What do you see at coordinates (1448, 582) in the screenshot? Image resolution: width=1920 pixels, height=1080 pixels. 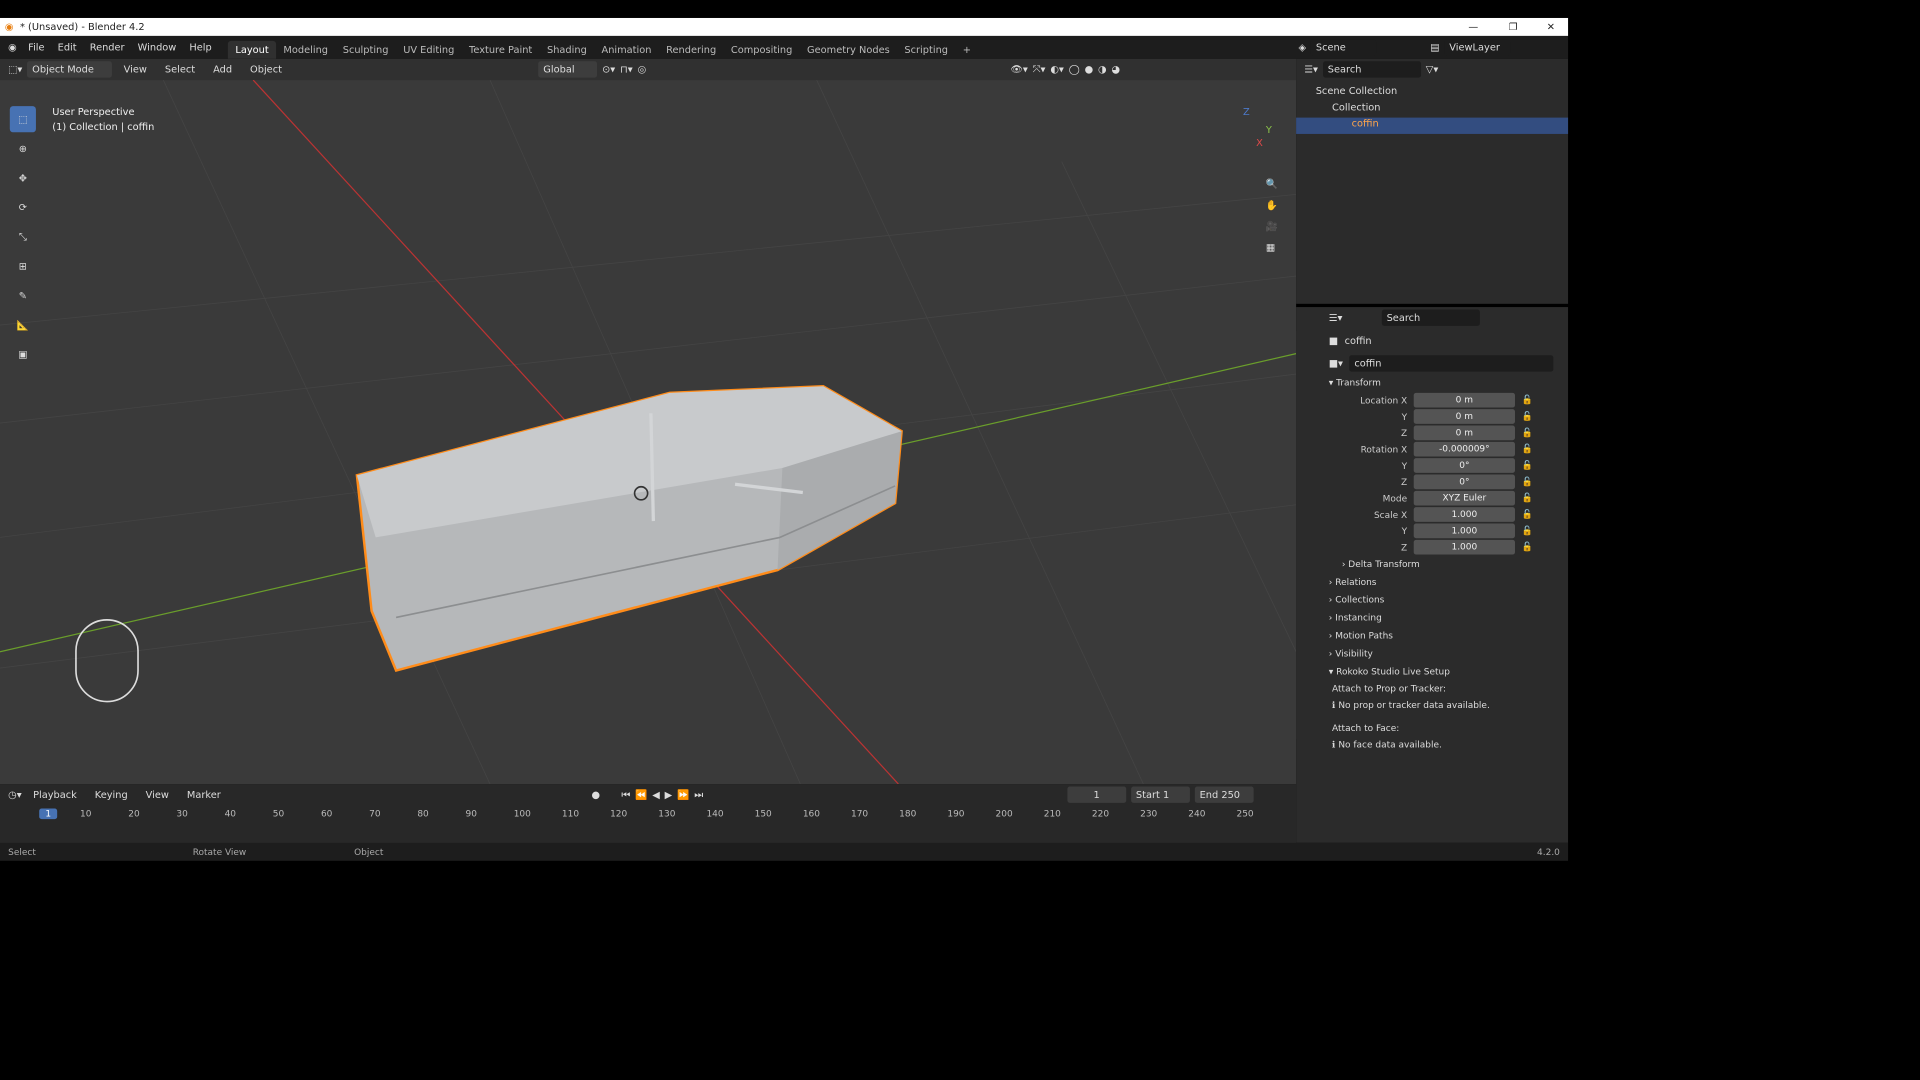 I see `panel-header: › Relations` at bounding box center [1448, 582].